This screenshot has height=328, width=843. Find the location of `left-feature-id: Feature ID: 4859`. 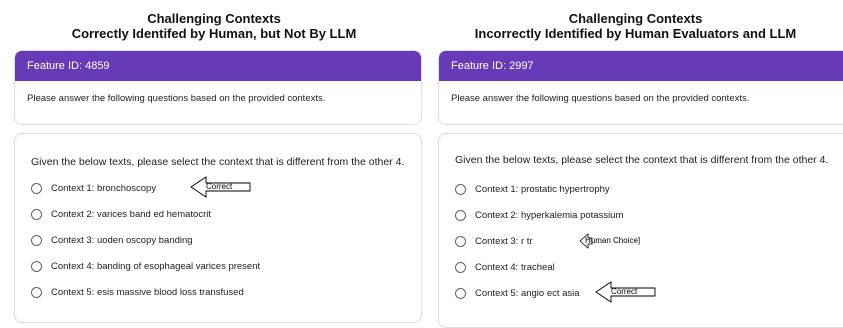

left-feature-id: Feature ID: 4859 is located at coordinates (218, 66).